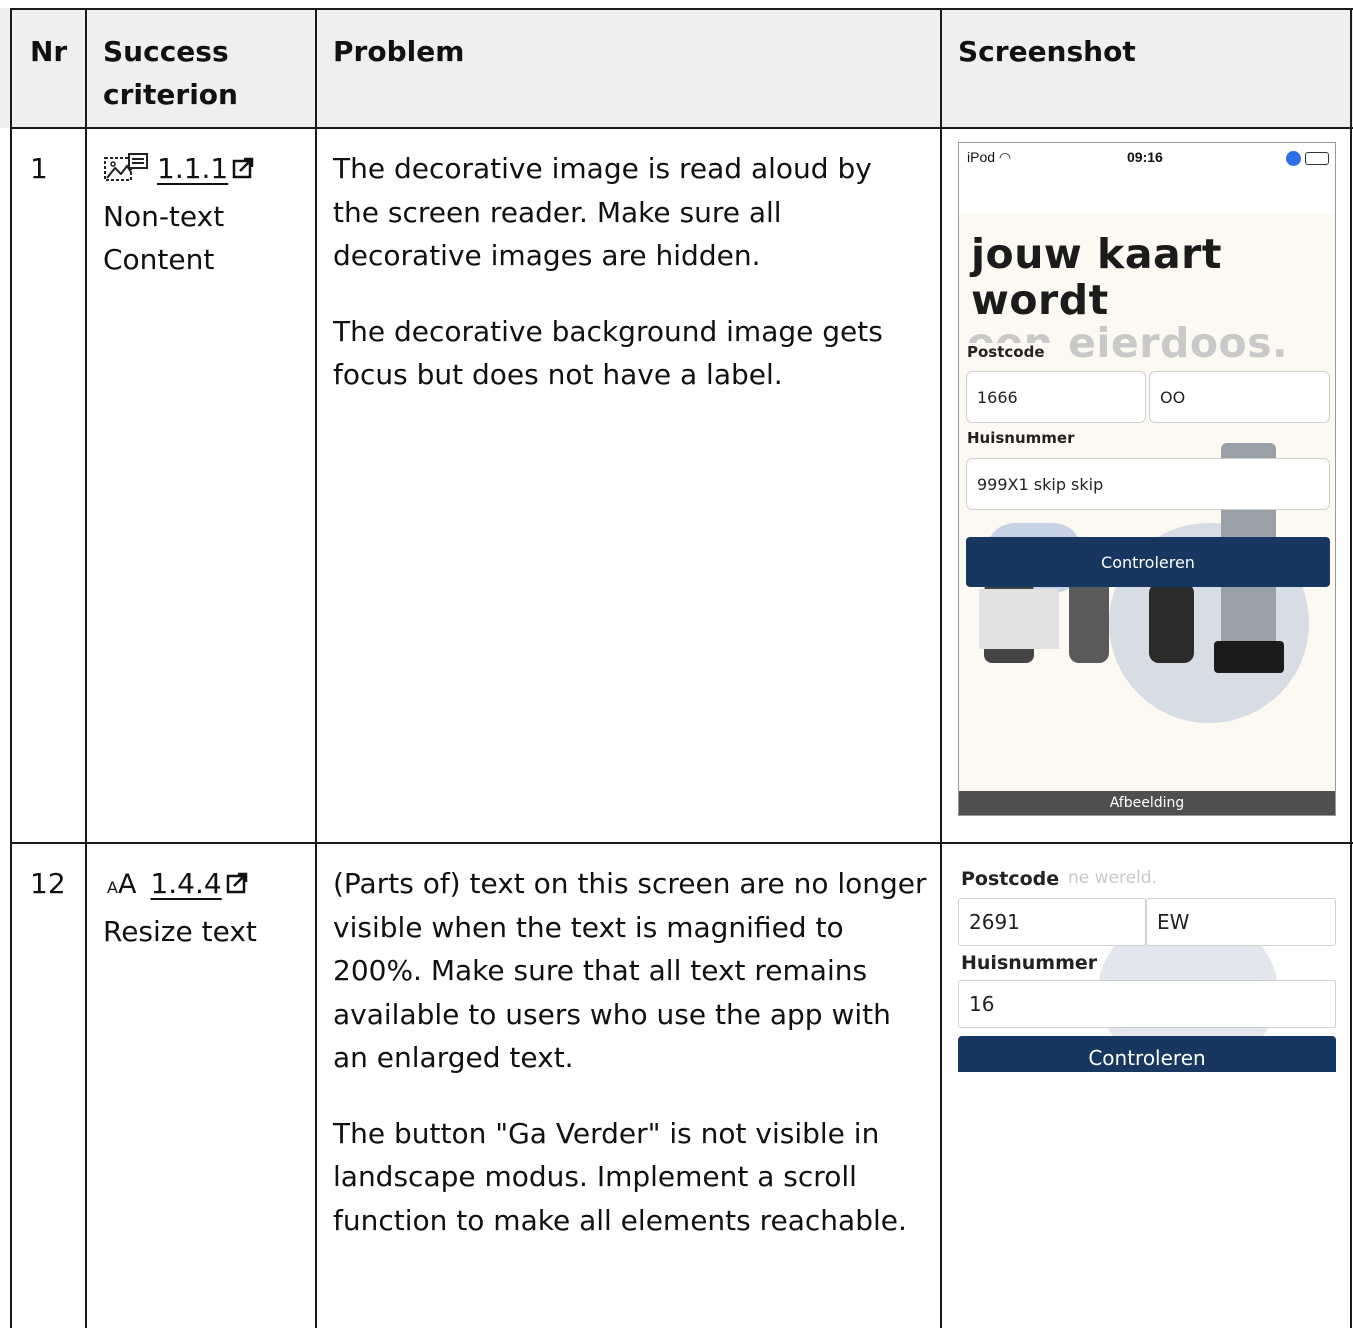 This screenshot has height=1328, width=1353. What do you see at coordinates (1096, 277) in the screenshot?
I see `hero-title: jouw kaart wordt` at bounding box center [1096, 277].